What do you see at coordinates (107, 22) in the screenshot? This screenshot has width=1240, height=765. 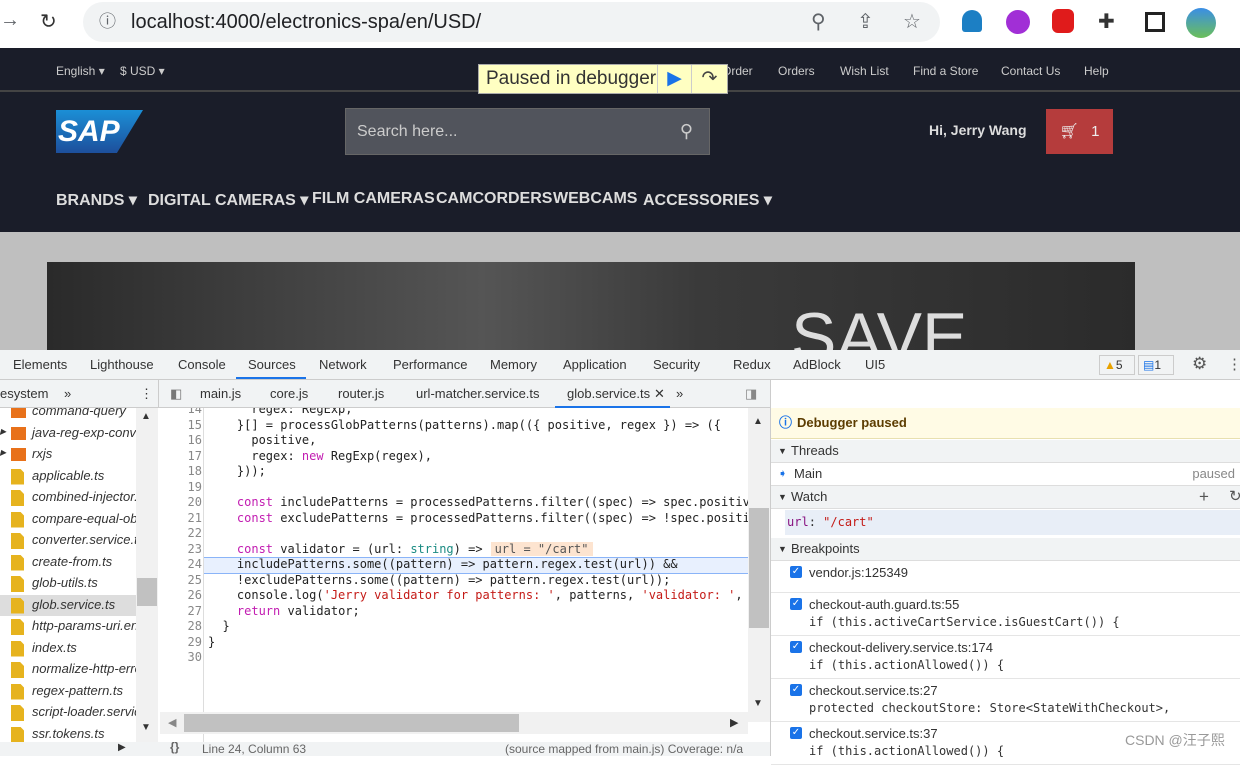 I see `info-icon: ⓘ` at bounding box center [107, 22].